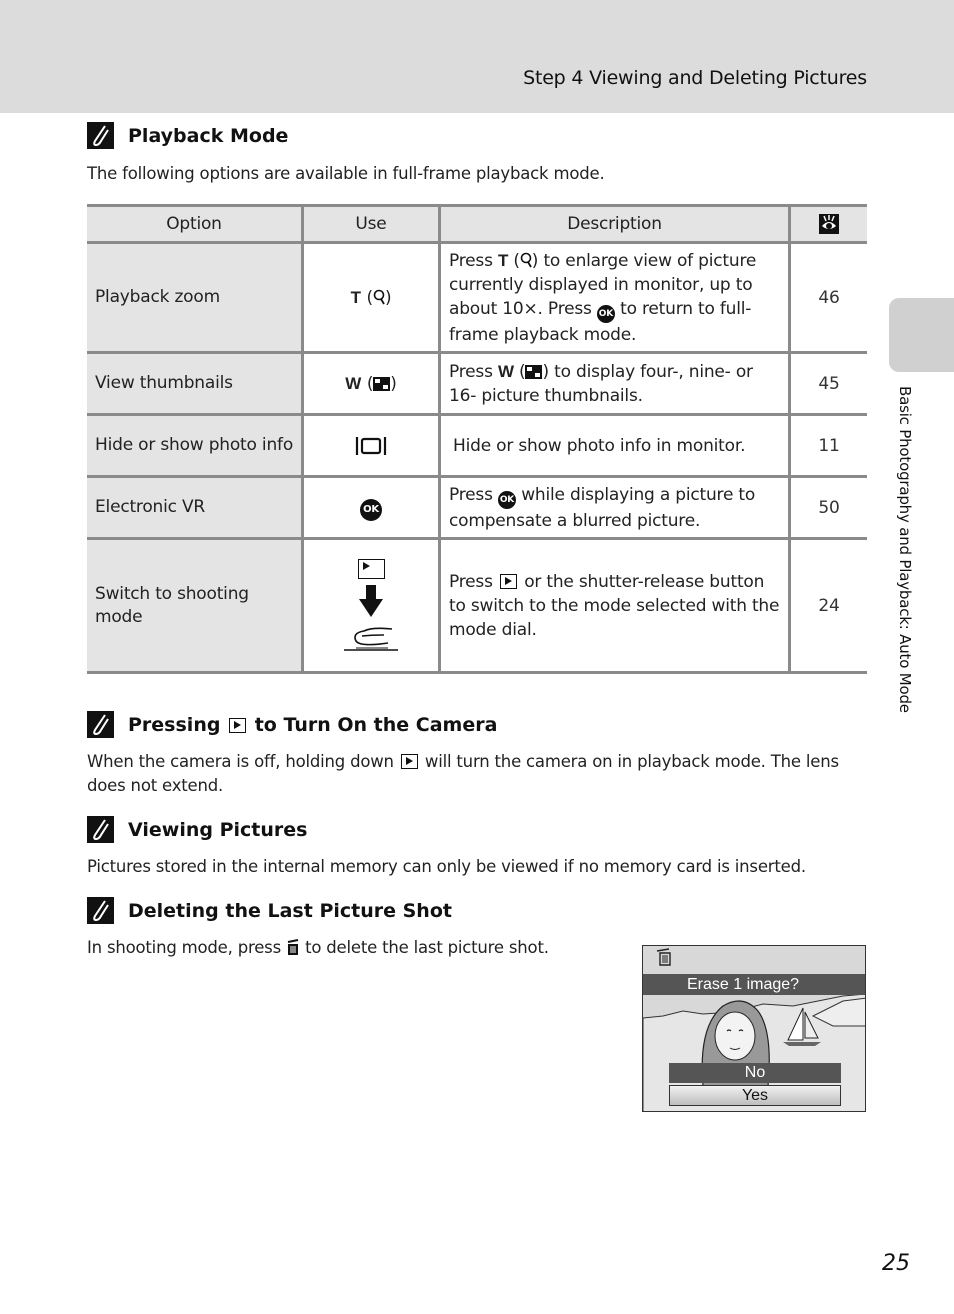 The image size is (954, 1314). I want to click on page-ref-cell: 50, so click(827, 507).